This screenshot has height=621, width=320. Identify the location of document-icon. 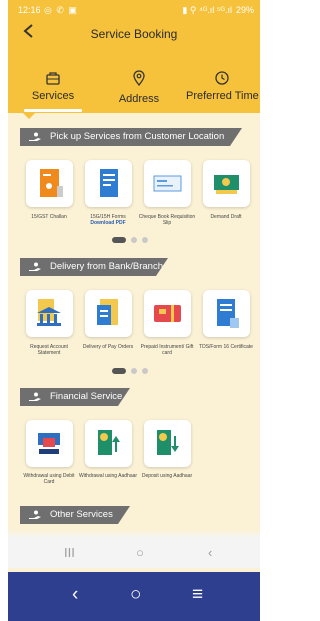
(51, 183).